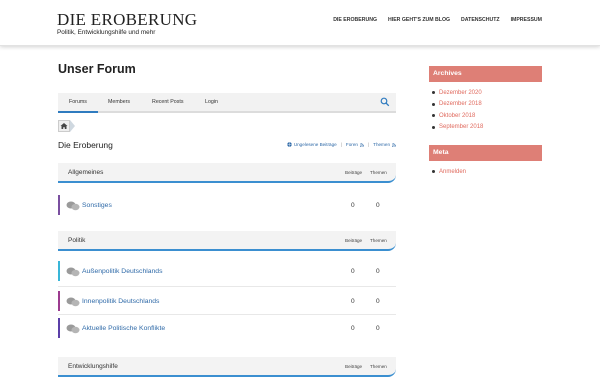  Describe the element at coordinates (168, 102) in the screenshot. I see `tab-recent-posts: Recent Posts` at that location.